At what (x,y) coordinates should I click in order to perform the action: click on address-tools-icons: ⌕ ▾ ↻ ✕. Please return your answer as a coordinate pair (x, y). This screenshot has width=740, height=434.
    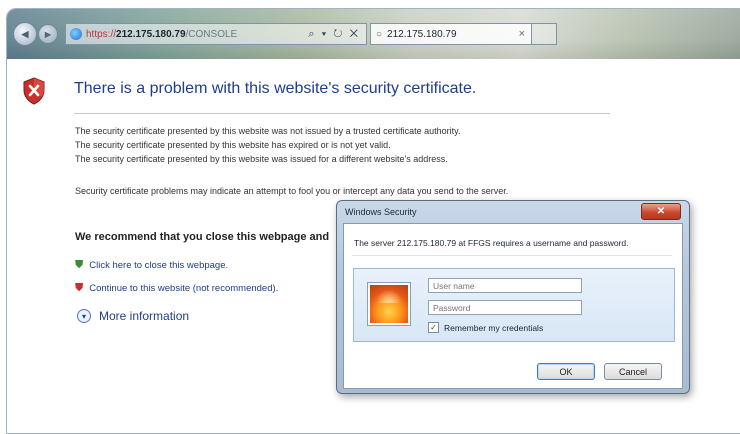
    Looking at the image, I should click on (334, 34).